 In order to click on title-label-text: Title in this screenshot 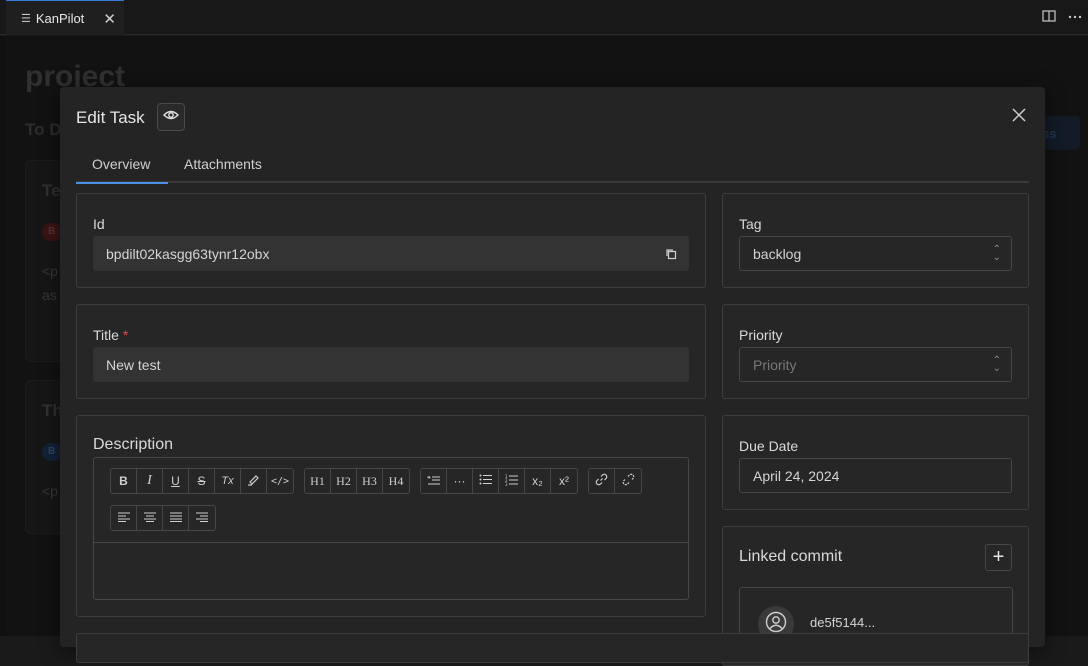, I will do `click(106, 335)`.